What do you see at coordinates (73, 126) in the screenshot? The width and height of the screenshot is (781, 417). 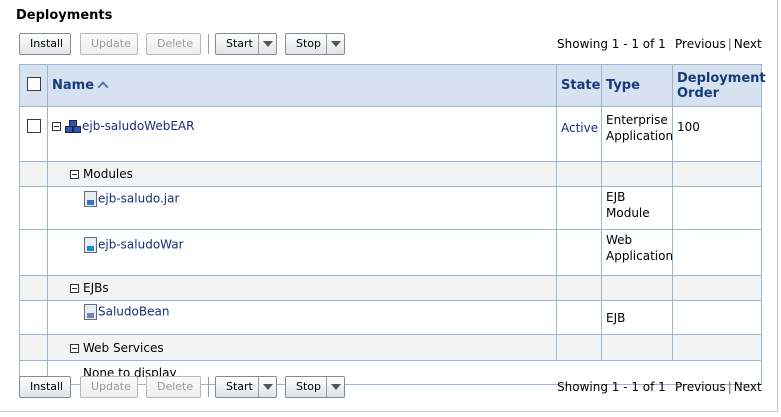 I see `application-icon` at bounding box center [73, 126].